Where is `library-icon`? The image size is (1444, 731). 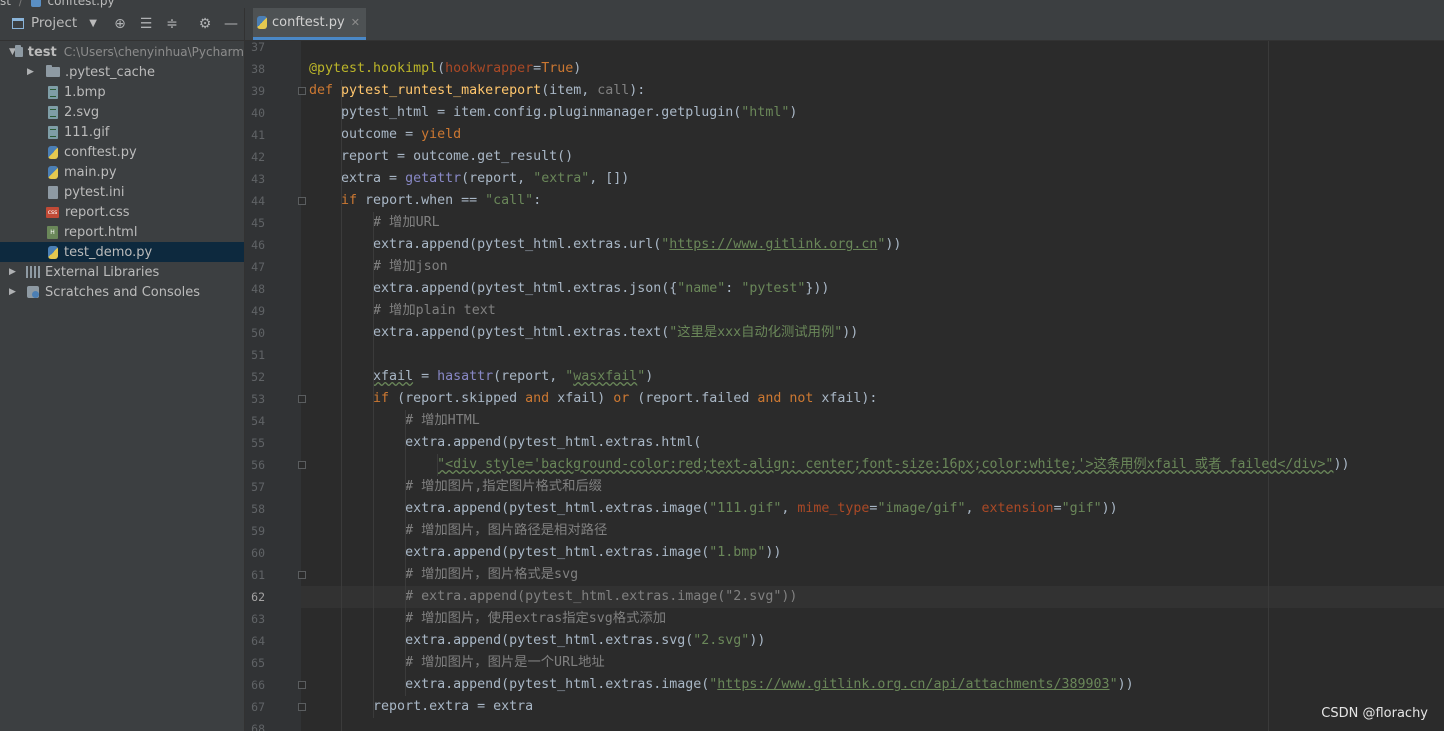 library-icon is located at coordinates (33, 272).